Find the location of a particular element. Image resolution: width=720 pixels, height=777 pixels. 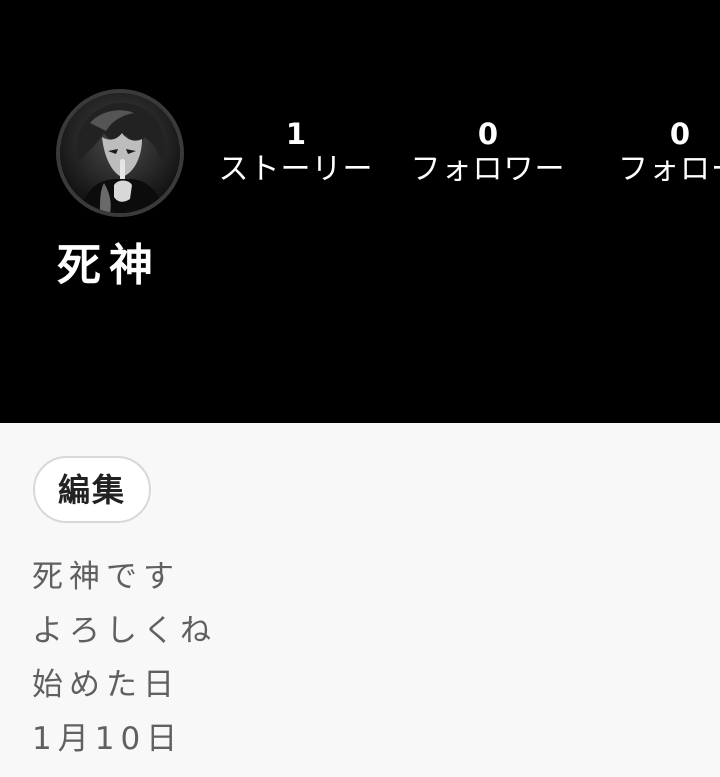

followers-count: 0 is located at coordinates (488, 134).